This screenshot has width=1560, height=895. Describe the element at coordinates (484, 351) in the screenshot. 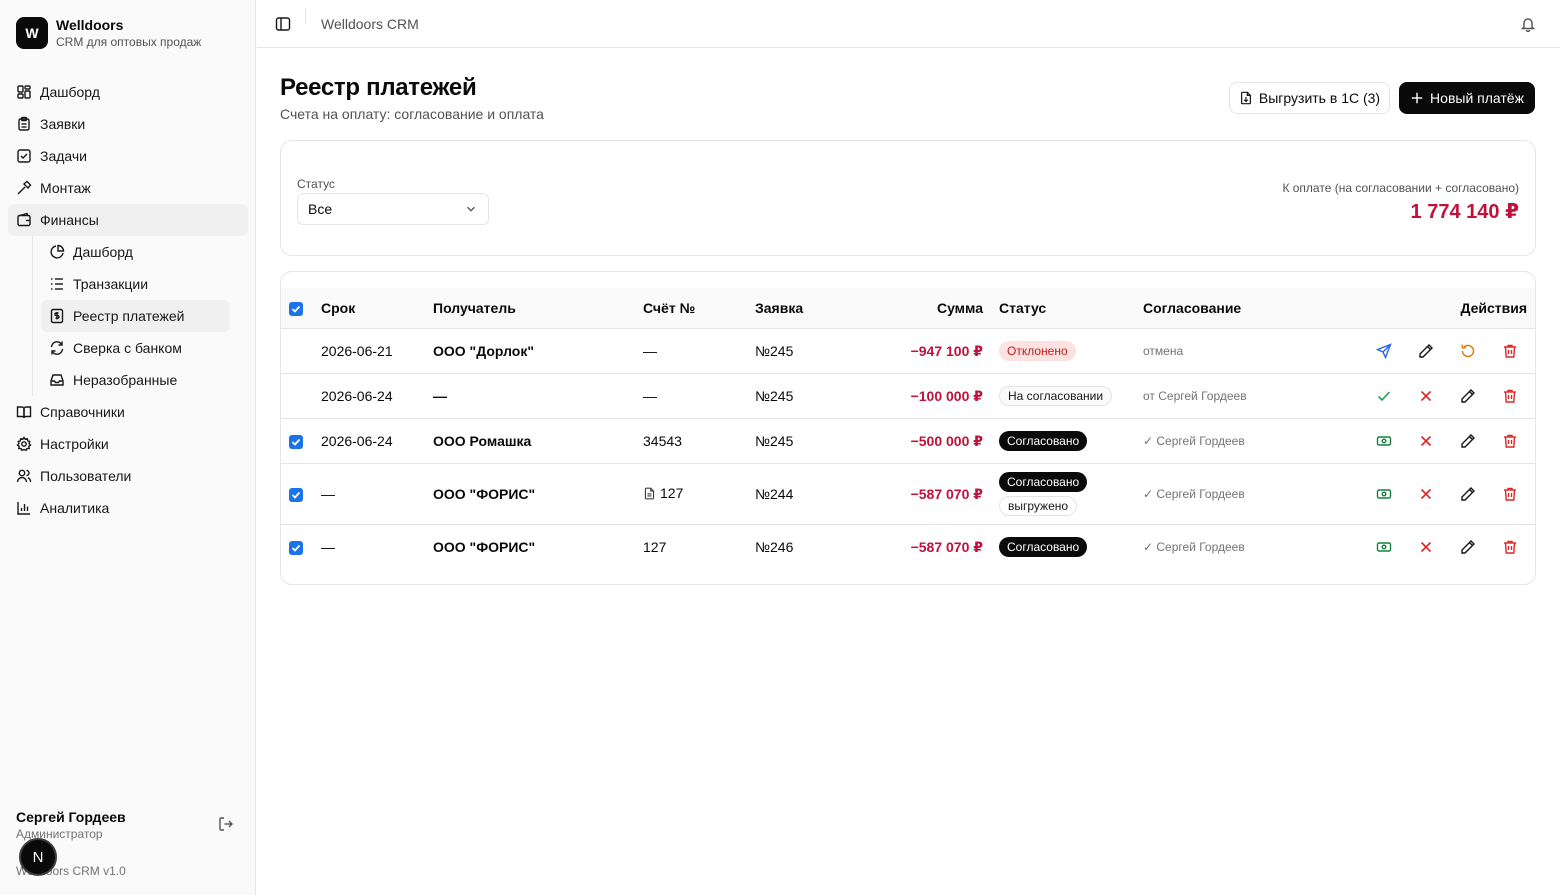

I see `recipient: ООО "Дорлок"` at that location.